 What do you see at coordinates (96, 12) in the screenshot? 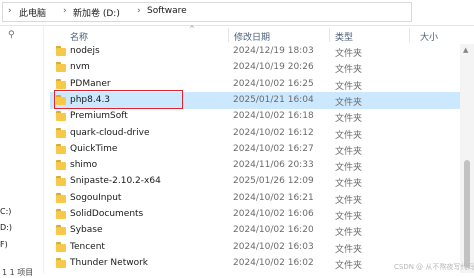
I see `breadcrumb-drive-d: 新加卷 (D:)` at bounding box center [96, 12].